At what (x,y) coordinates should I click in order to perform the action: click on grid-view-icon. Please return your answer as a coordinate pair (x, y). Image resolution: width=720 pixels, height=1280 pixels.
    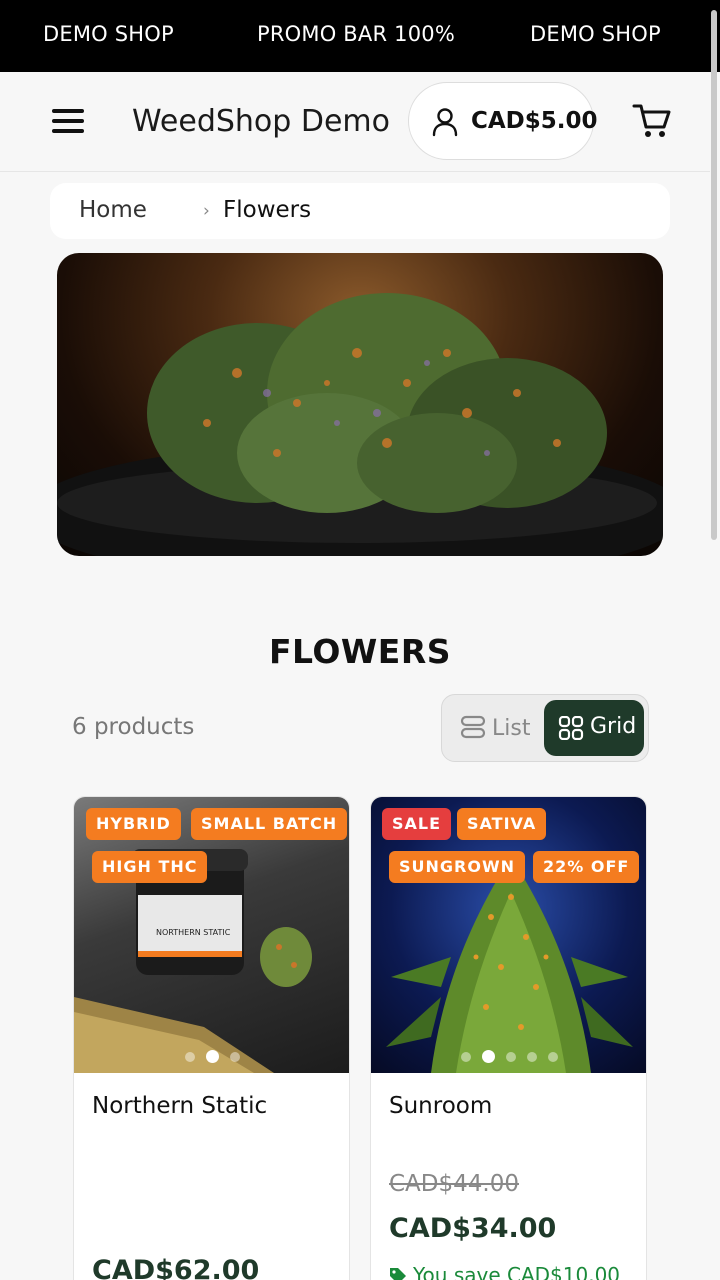
    Looking at the image, I should click on (571, 728).